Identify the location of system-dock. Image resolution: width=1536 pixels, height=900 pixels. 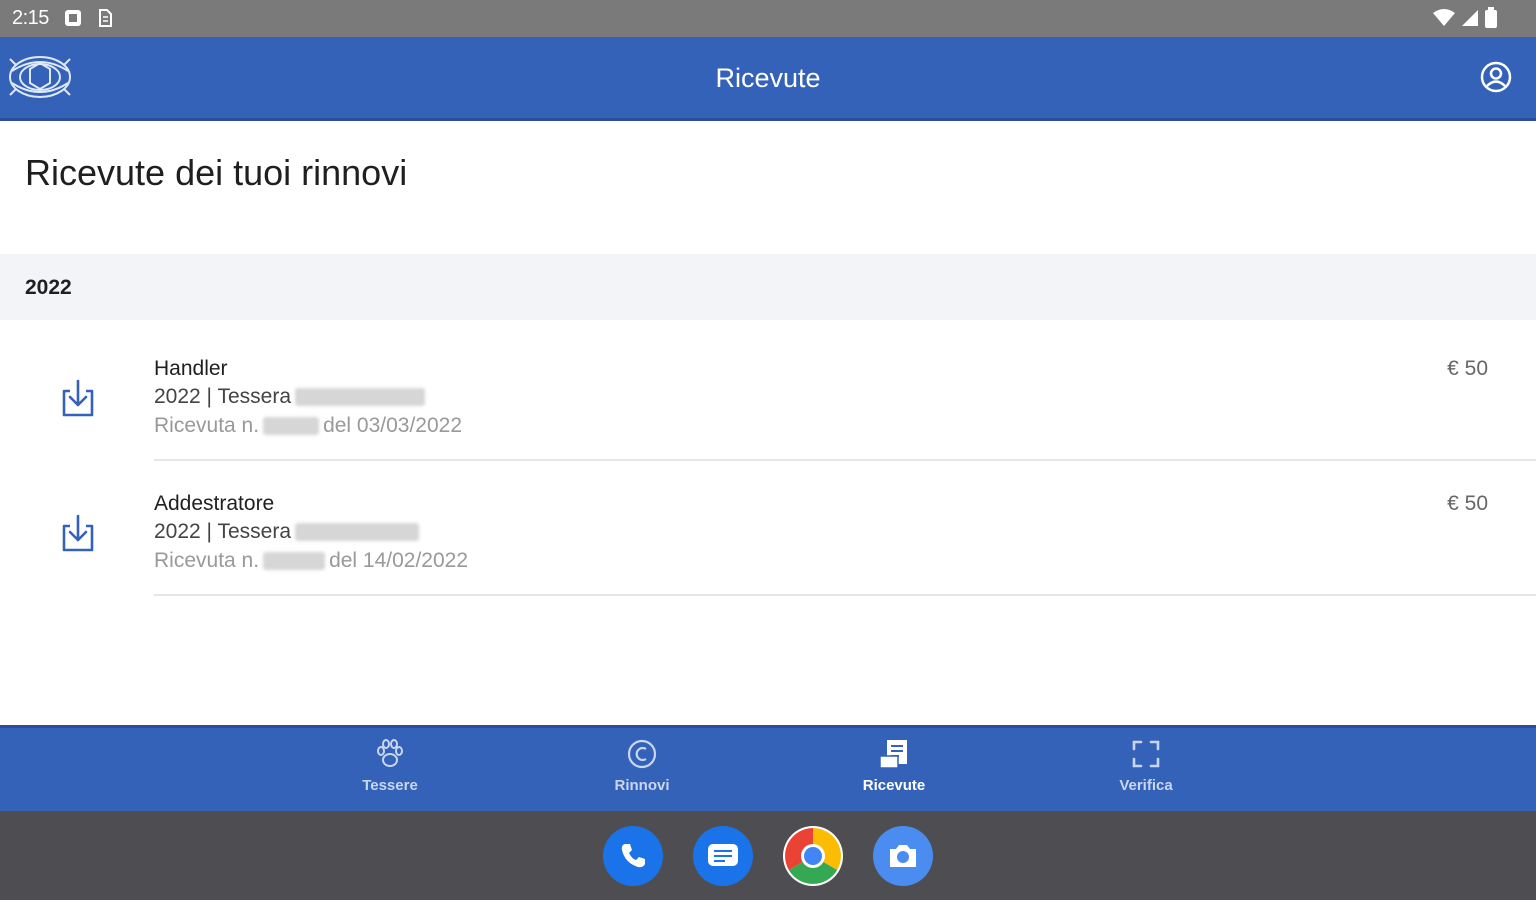
(768, 855).